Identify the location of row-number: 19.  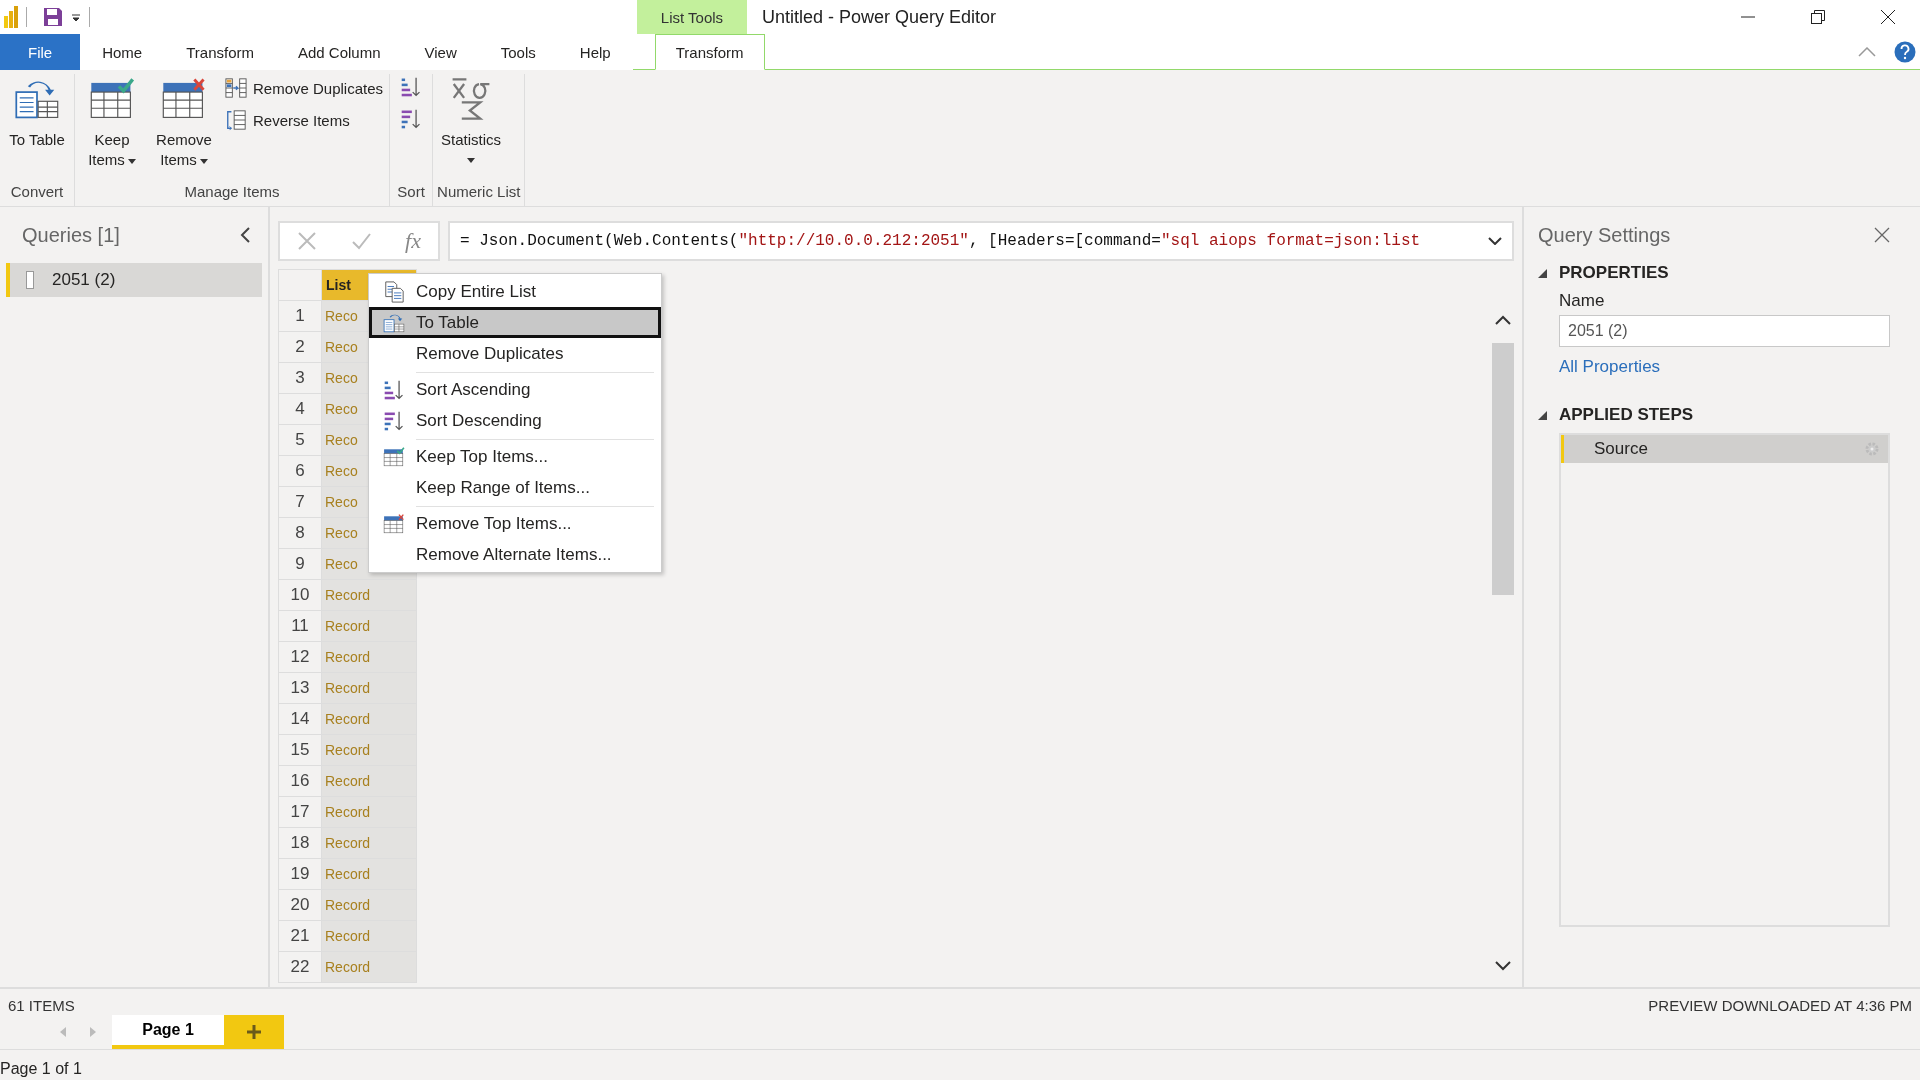
(300, 874).